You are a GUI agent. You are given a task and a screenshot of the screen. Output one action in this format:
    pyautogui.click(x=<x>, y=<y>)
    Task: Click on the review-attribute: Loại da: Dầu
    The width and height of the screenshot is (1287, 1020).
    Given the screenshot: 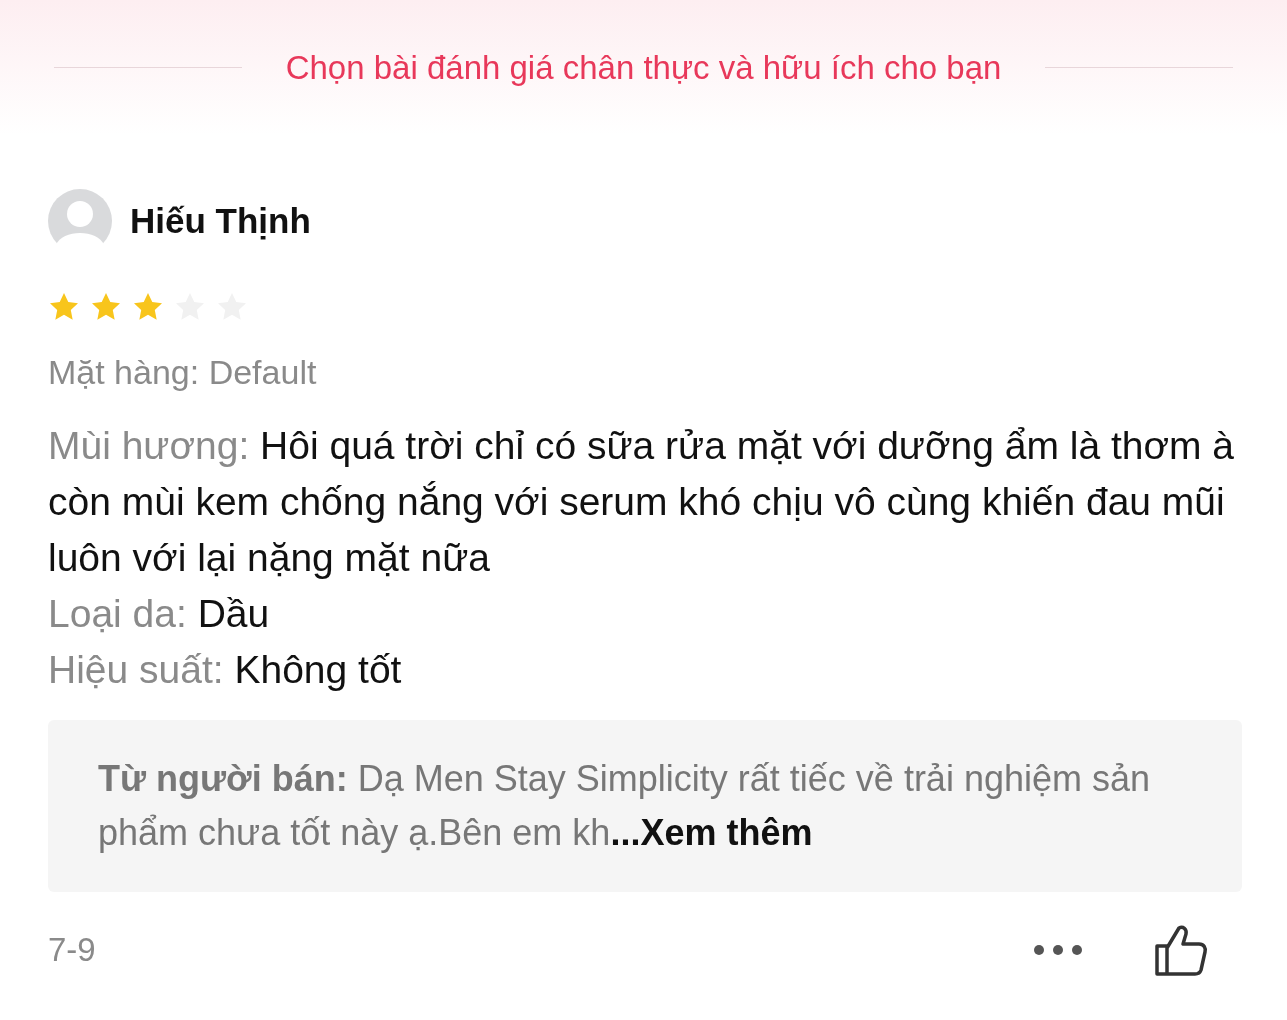 What is the action you would take?
    pyautogui.click(x=159, y=614)
    